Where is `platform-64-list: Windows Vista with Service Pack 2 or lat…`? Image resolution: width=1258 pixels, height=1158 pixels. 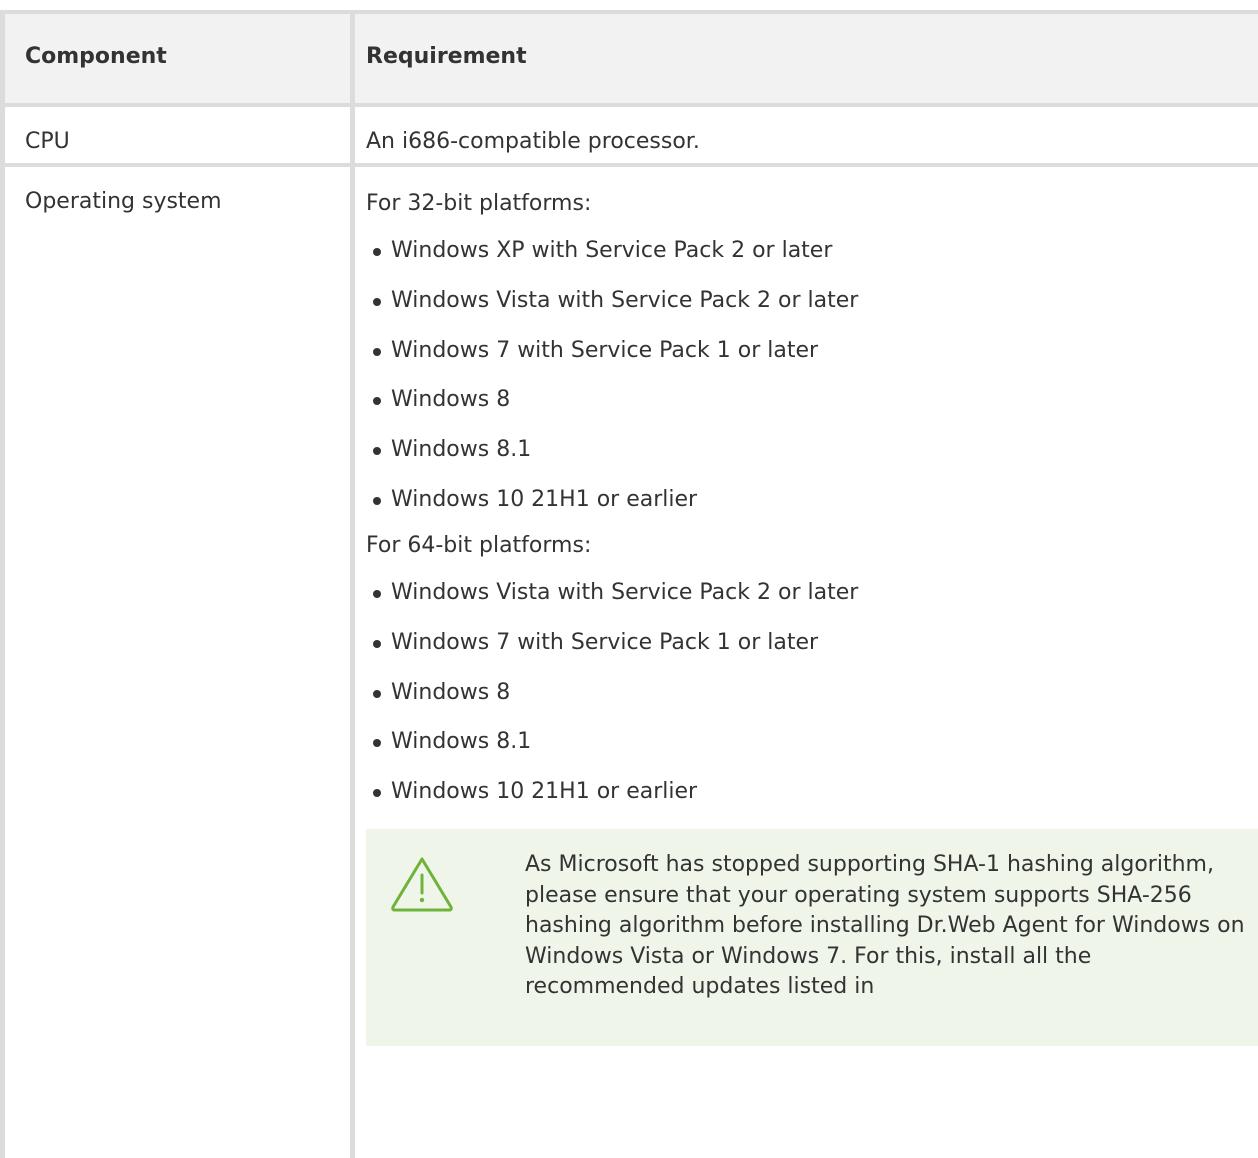 platform-64-list: Windows Vista with Service Pack 2 or lat… is located at coordinates (812, 692).